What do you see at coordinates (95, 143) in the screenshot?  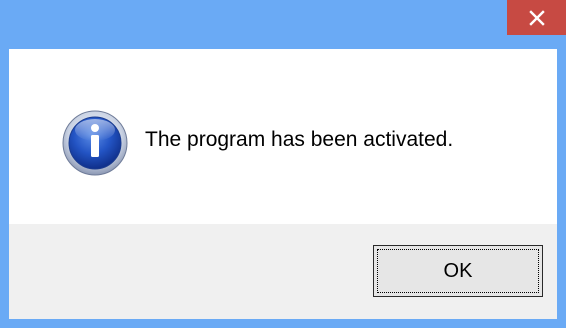 I see `info-icon` at bounding box center [95, 143].